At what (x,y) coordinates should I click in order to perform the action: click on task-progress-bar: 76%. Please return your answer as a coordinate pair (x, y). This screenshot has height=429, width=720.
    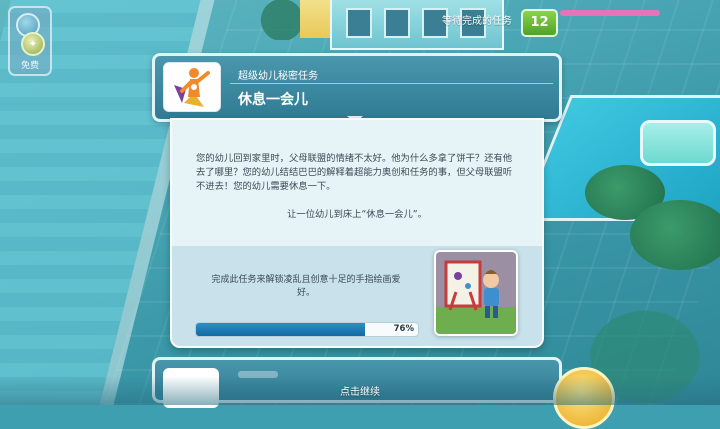
    Looking at the image, I should click on (307, 329).